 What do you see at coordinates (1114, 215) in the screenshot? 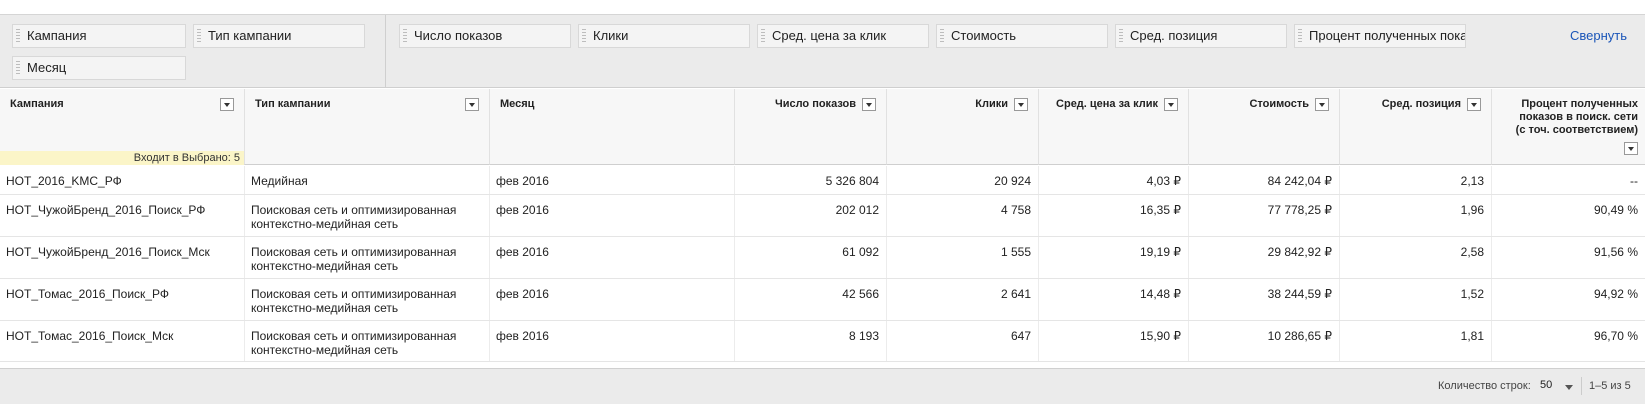
I see `cell-avg-cpc: 16,35 ₽` at bounding box center [1114, 215].